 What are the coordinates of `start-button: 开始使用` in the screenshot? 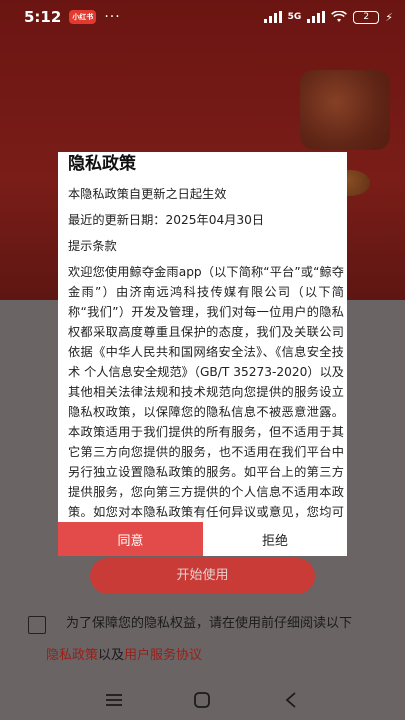 It's located at (202, 576).